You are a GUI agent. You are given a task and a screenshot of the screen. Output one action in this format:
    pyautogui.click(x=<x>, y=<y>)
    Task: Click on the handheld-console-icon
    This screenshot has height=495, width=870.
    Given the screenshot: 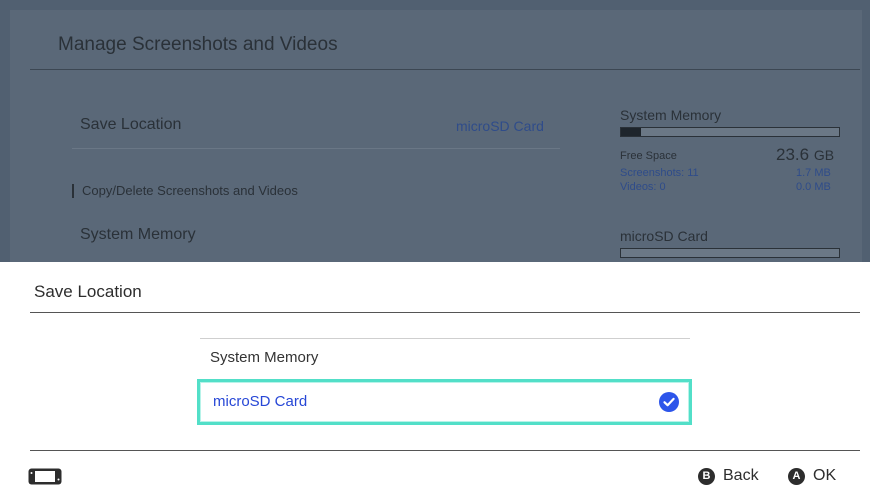 What is the action you would take?
    pyautogui.click(x=45, y=476)
    